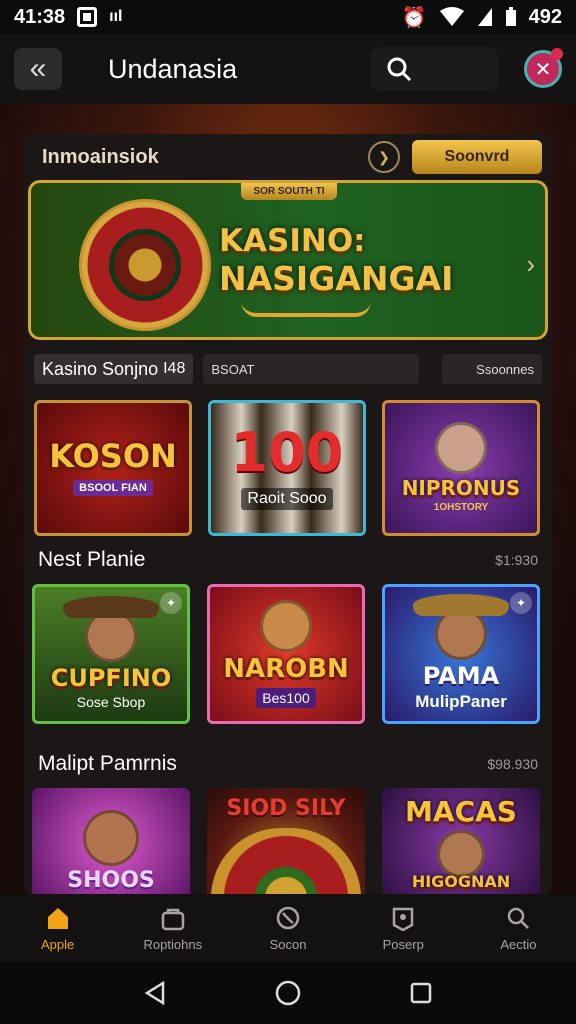 The width and height of the screenshot is (576, 1024). What do you see at coordinates (510, 16) in the screenshot?
I see `battery-icon` at bounding box center [510, 16].